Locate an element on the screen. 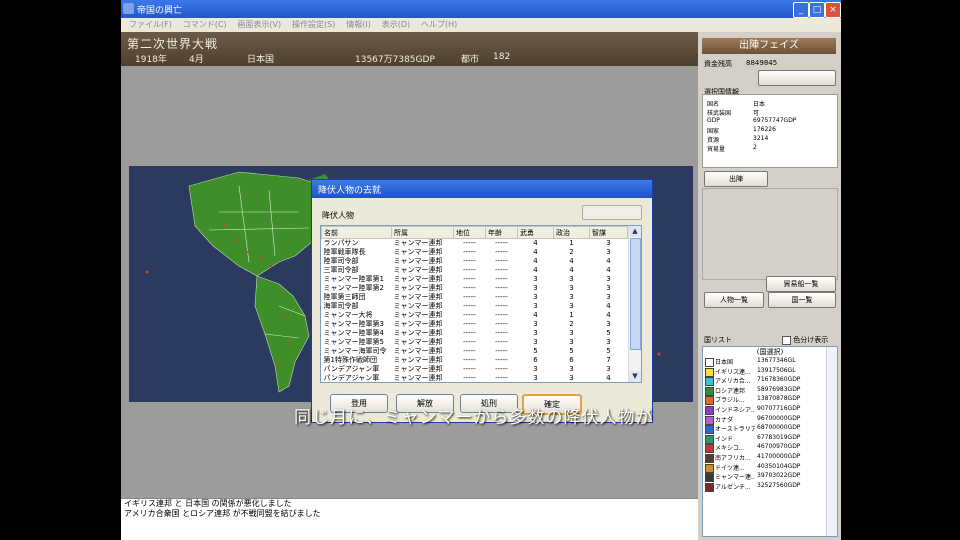 The height and width of the screenshot is (540, 960). scroll-thumb is located at coordinates (635, 294).